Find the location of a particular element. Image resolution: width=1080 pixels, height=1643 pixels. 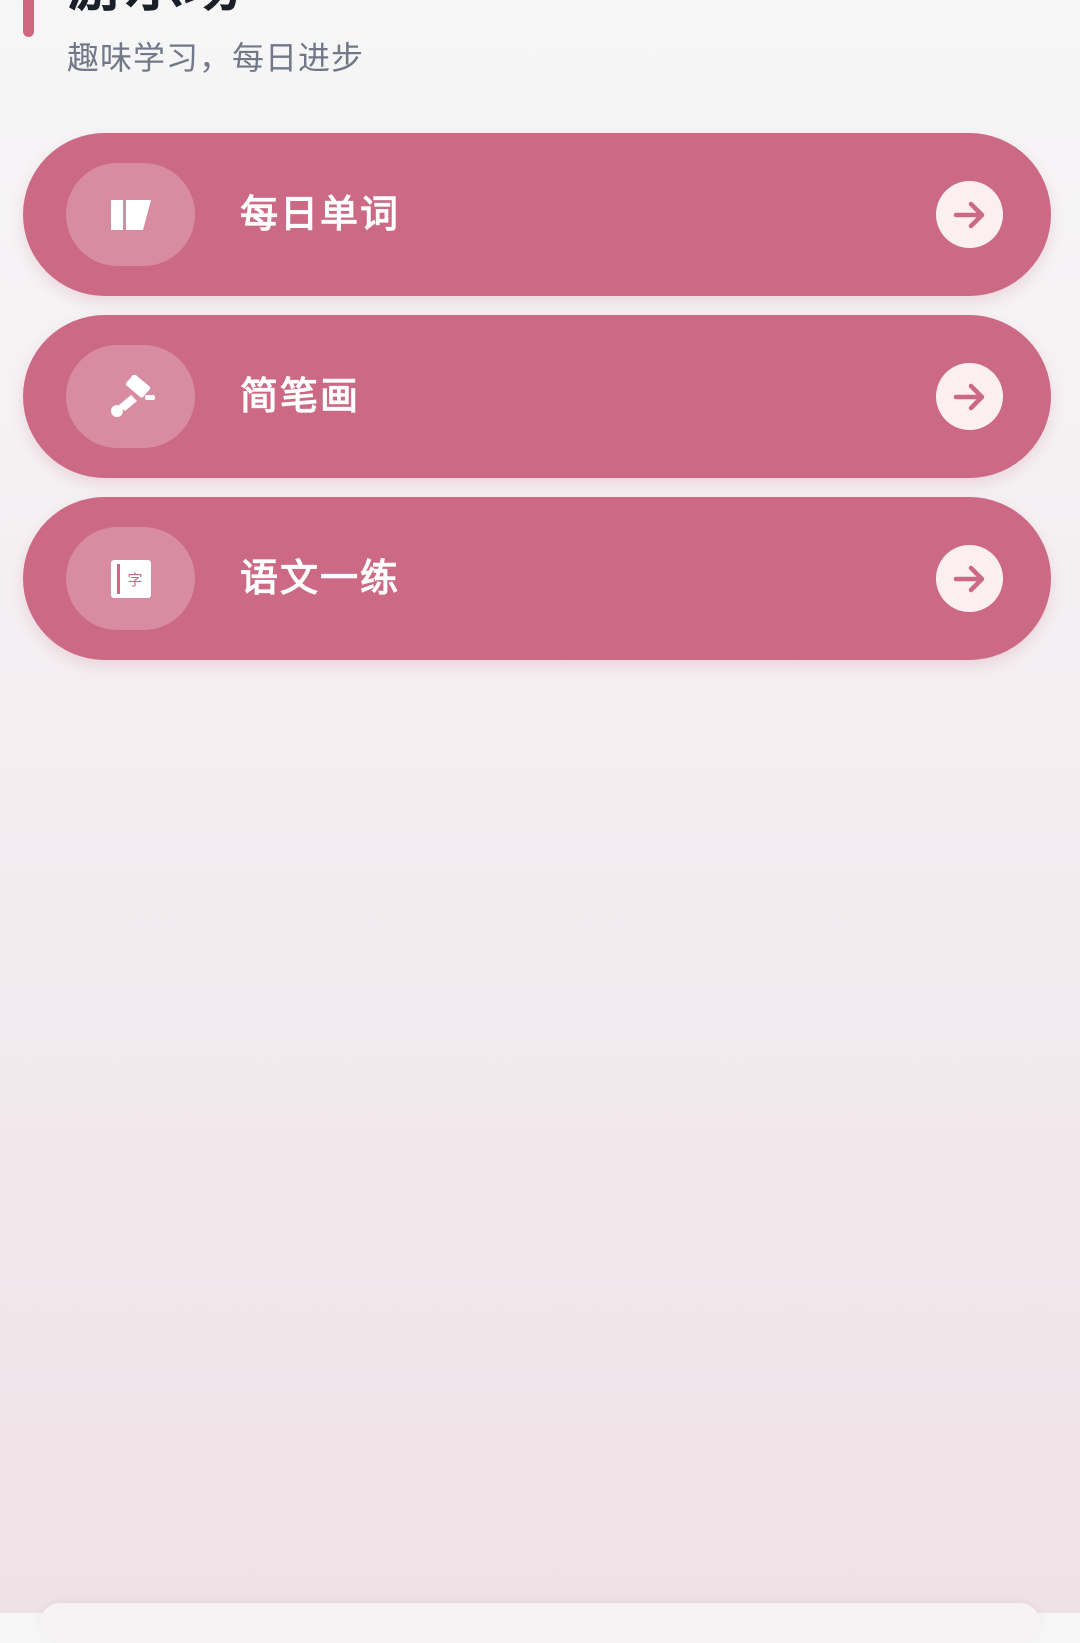

sketch-arrow-button is located at coordinates (969, 396).